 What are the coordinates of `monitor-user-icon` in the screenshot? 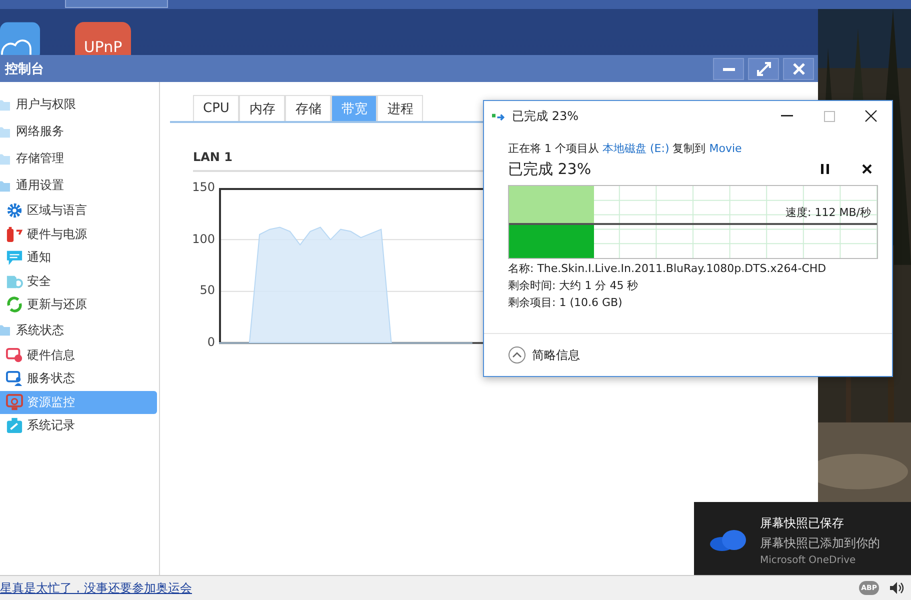 It's located at (14, 379).